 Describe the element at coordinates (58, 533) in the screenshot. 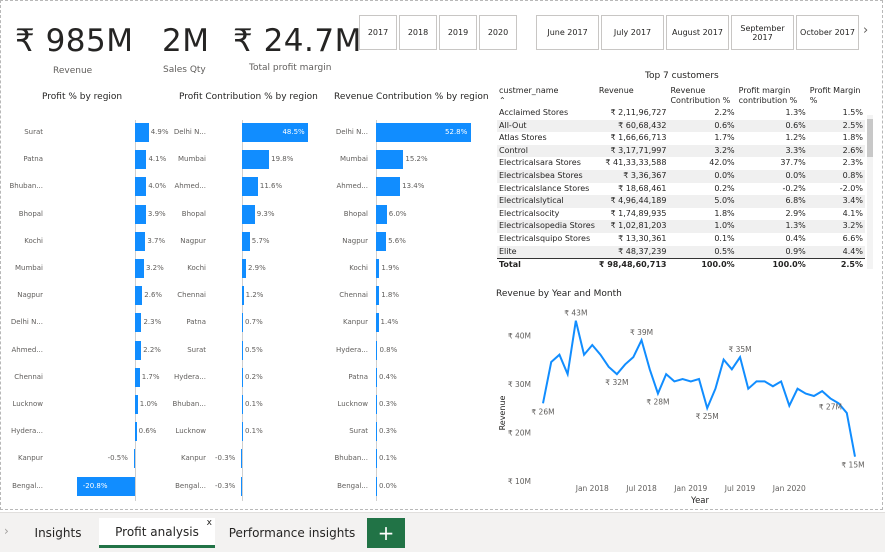

I see `tab-insights: Insights` at that location.